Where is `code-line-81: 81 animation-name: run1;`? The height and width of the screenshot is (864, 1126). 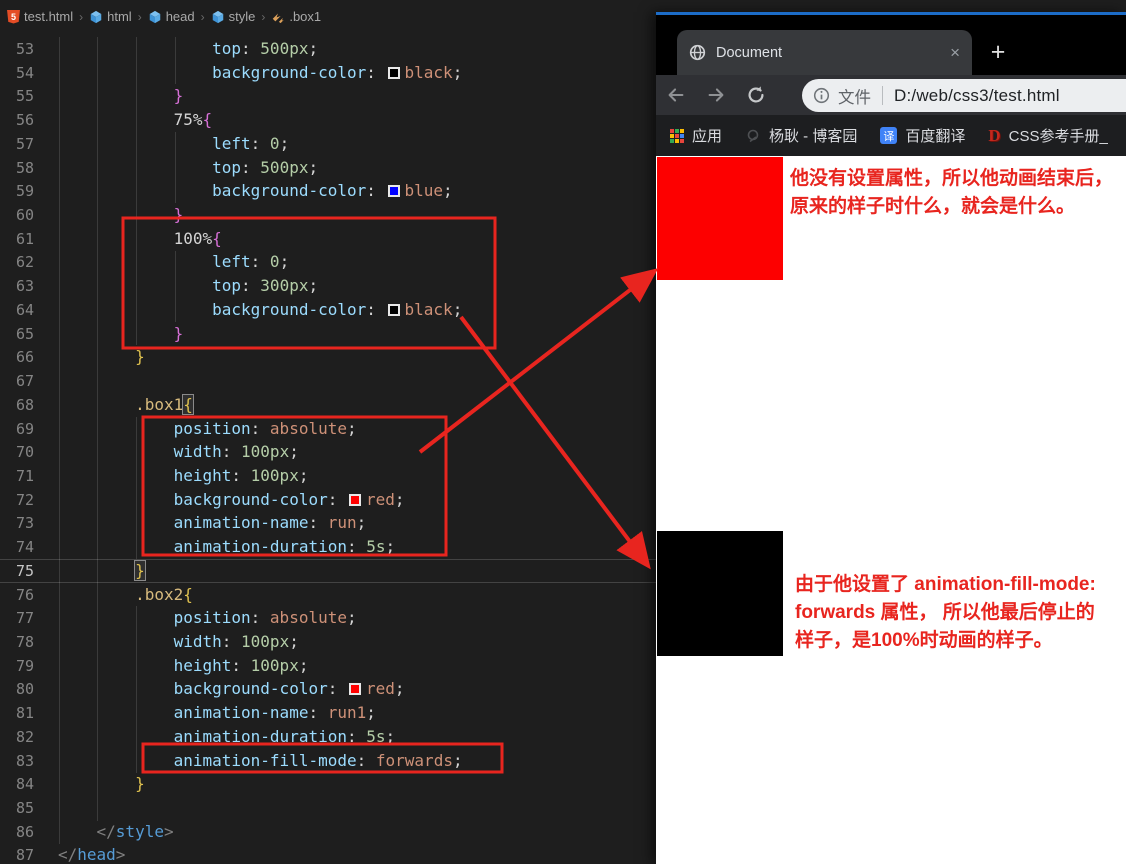 code-line-81: 81 animation-name: run1; is located at coordinates (329, 713).